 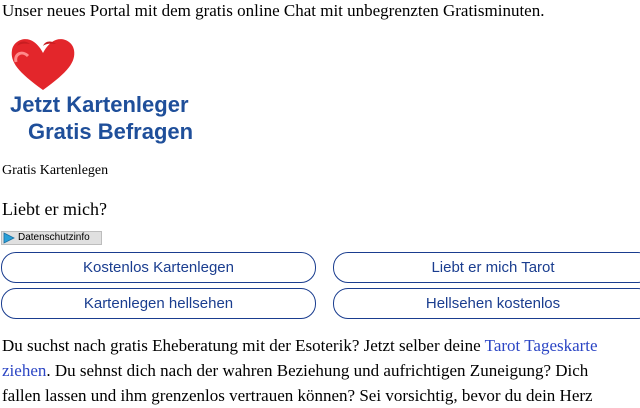 I want to click on logo-line-2: Gratis Befragen, so click(x=111, y=131).